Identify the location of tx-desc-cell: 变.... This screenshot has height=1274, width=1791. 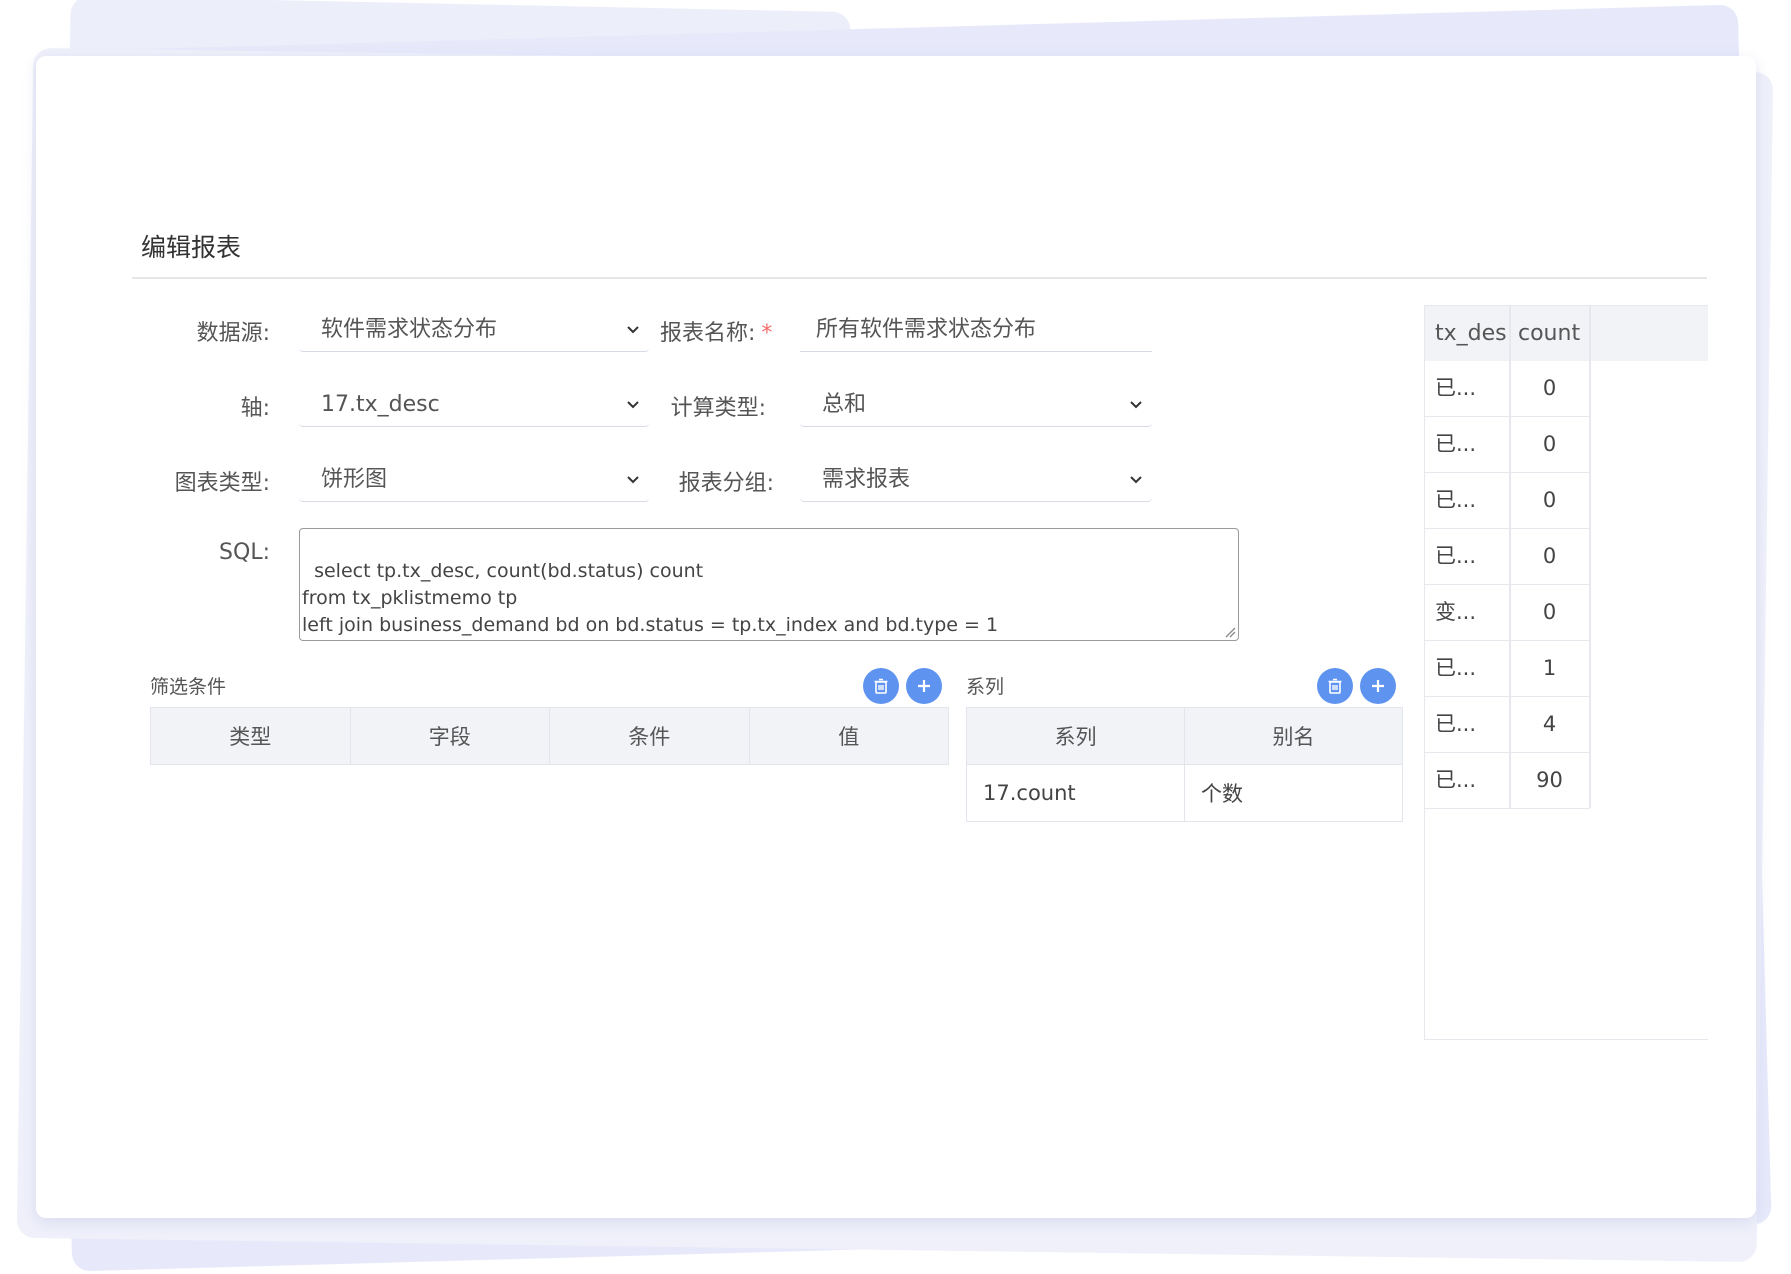
(1456, 612).